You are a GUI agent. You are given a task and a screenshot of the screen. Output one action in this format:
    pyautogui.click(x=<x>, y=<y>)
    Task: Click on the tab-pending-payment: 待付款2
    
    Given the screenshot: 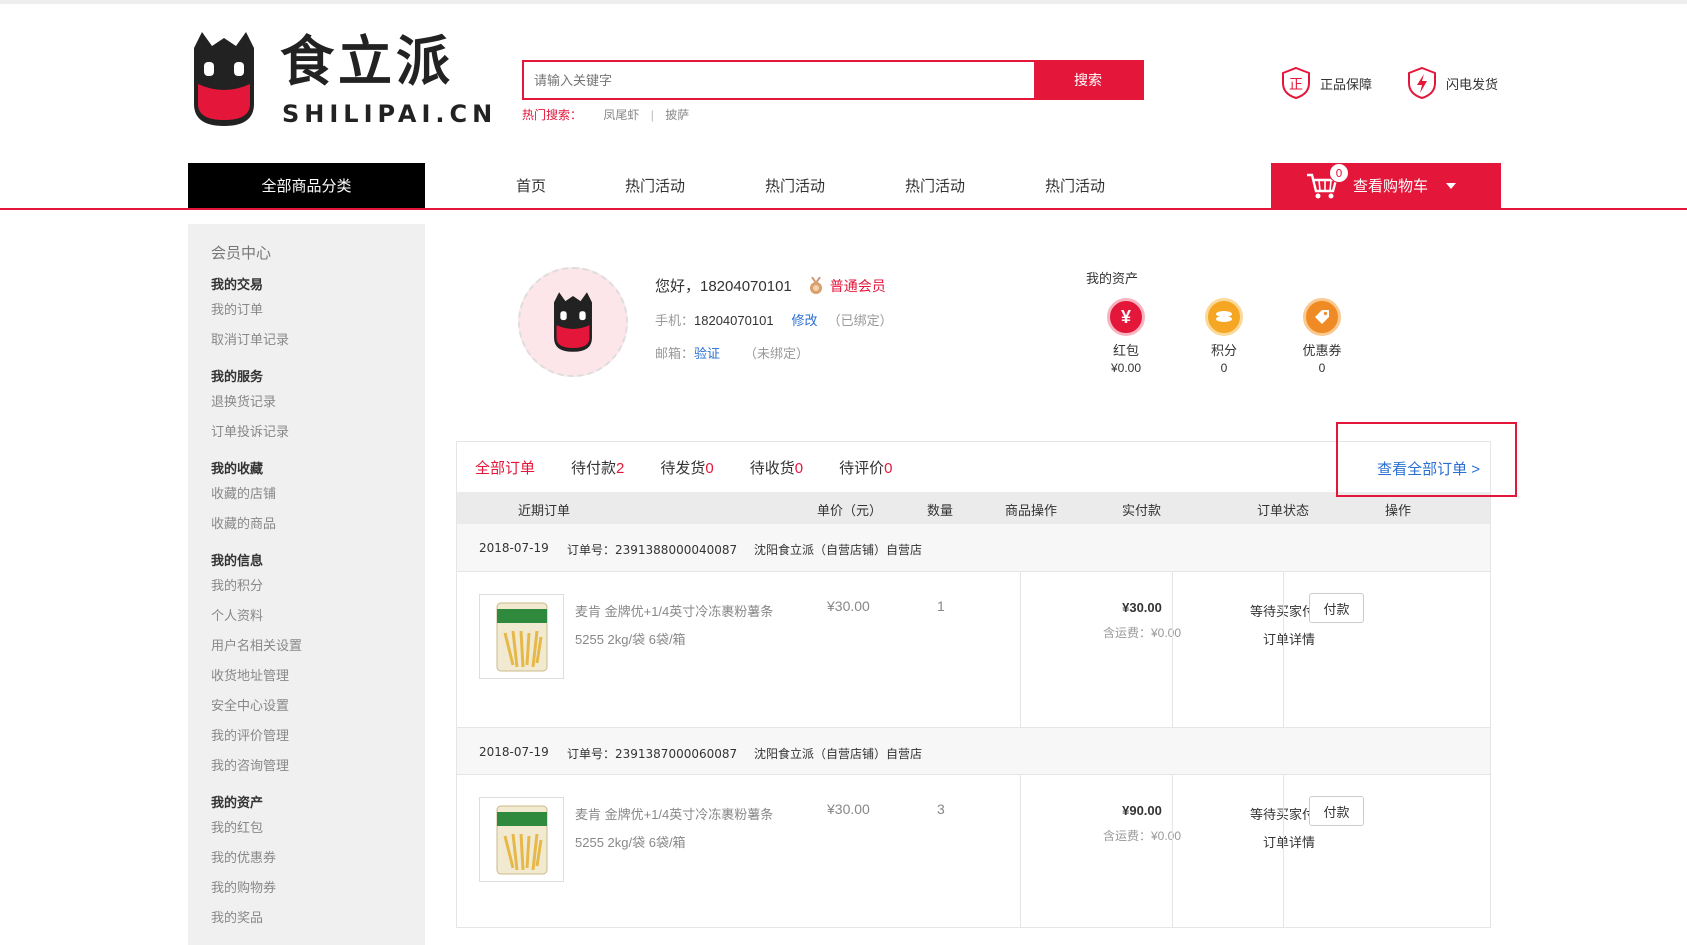 What is the action you would take?
    pyautogui.click(x=597, y=467)
    